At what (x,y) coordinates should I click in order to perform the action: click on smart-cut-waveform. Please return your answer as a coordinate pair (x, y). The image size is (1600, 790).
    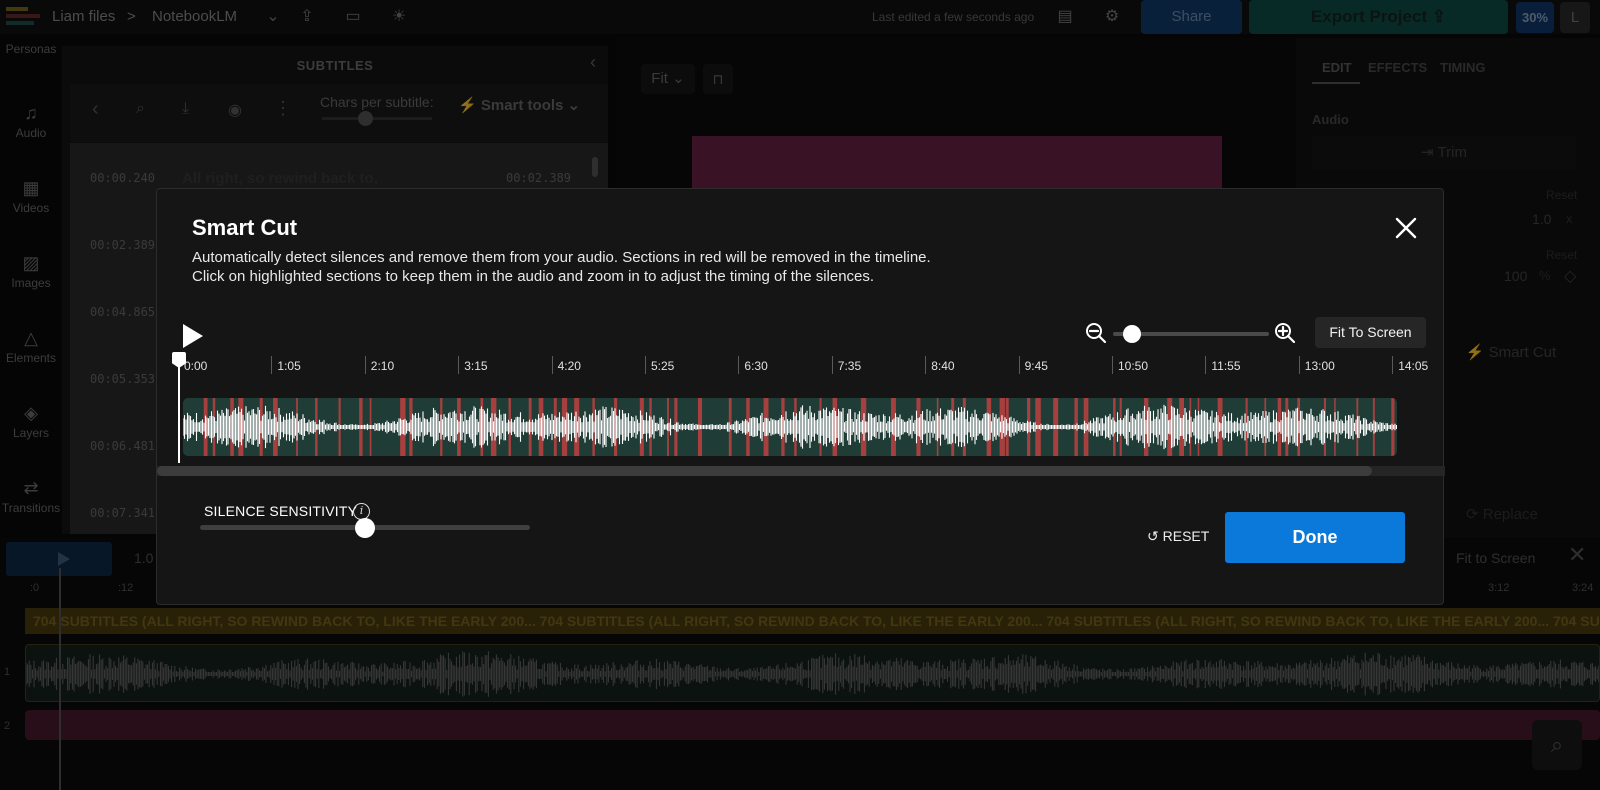
    Looking at the image, I should click on (790, 427).